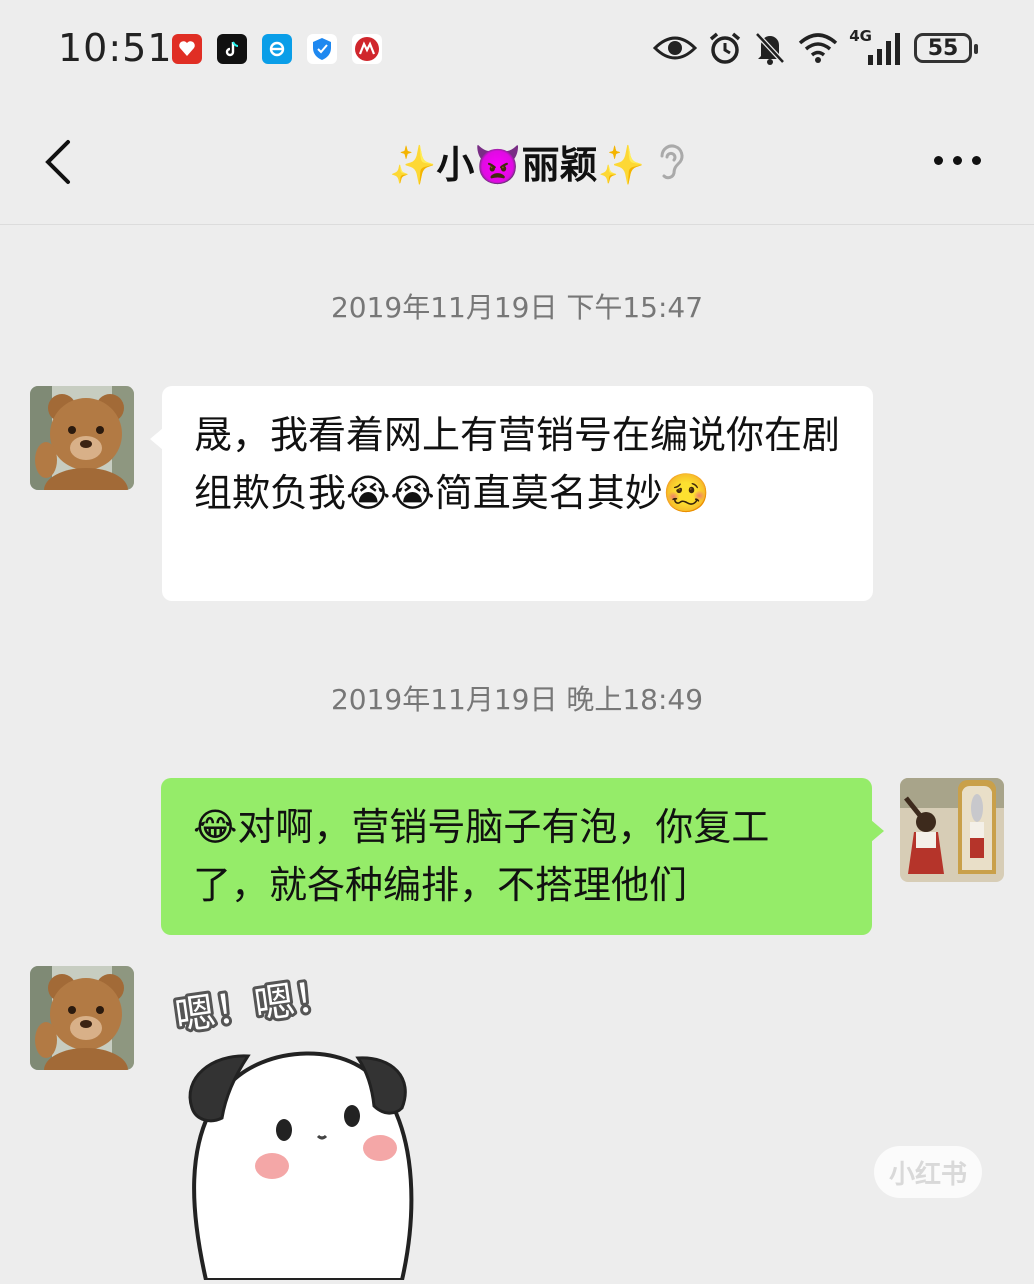 This screenshot has height=1284, width=1034. Describe the element at coordinates (517, 50) in the screenshot. I see `status-bar: 10:51 4G 55` at that location.